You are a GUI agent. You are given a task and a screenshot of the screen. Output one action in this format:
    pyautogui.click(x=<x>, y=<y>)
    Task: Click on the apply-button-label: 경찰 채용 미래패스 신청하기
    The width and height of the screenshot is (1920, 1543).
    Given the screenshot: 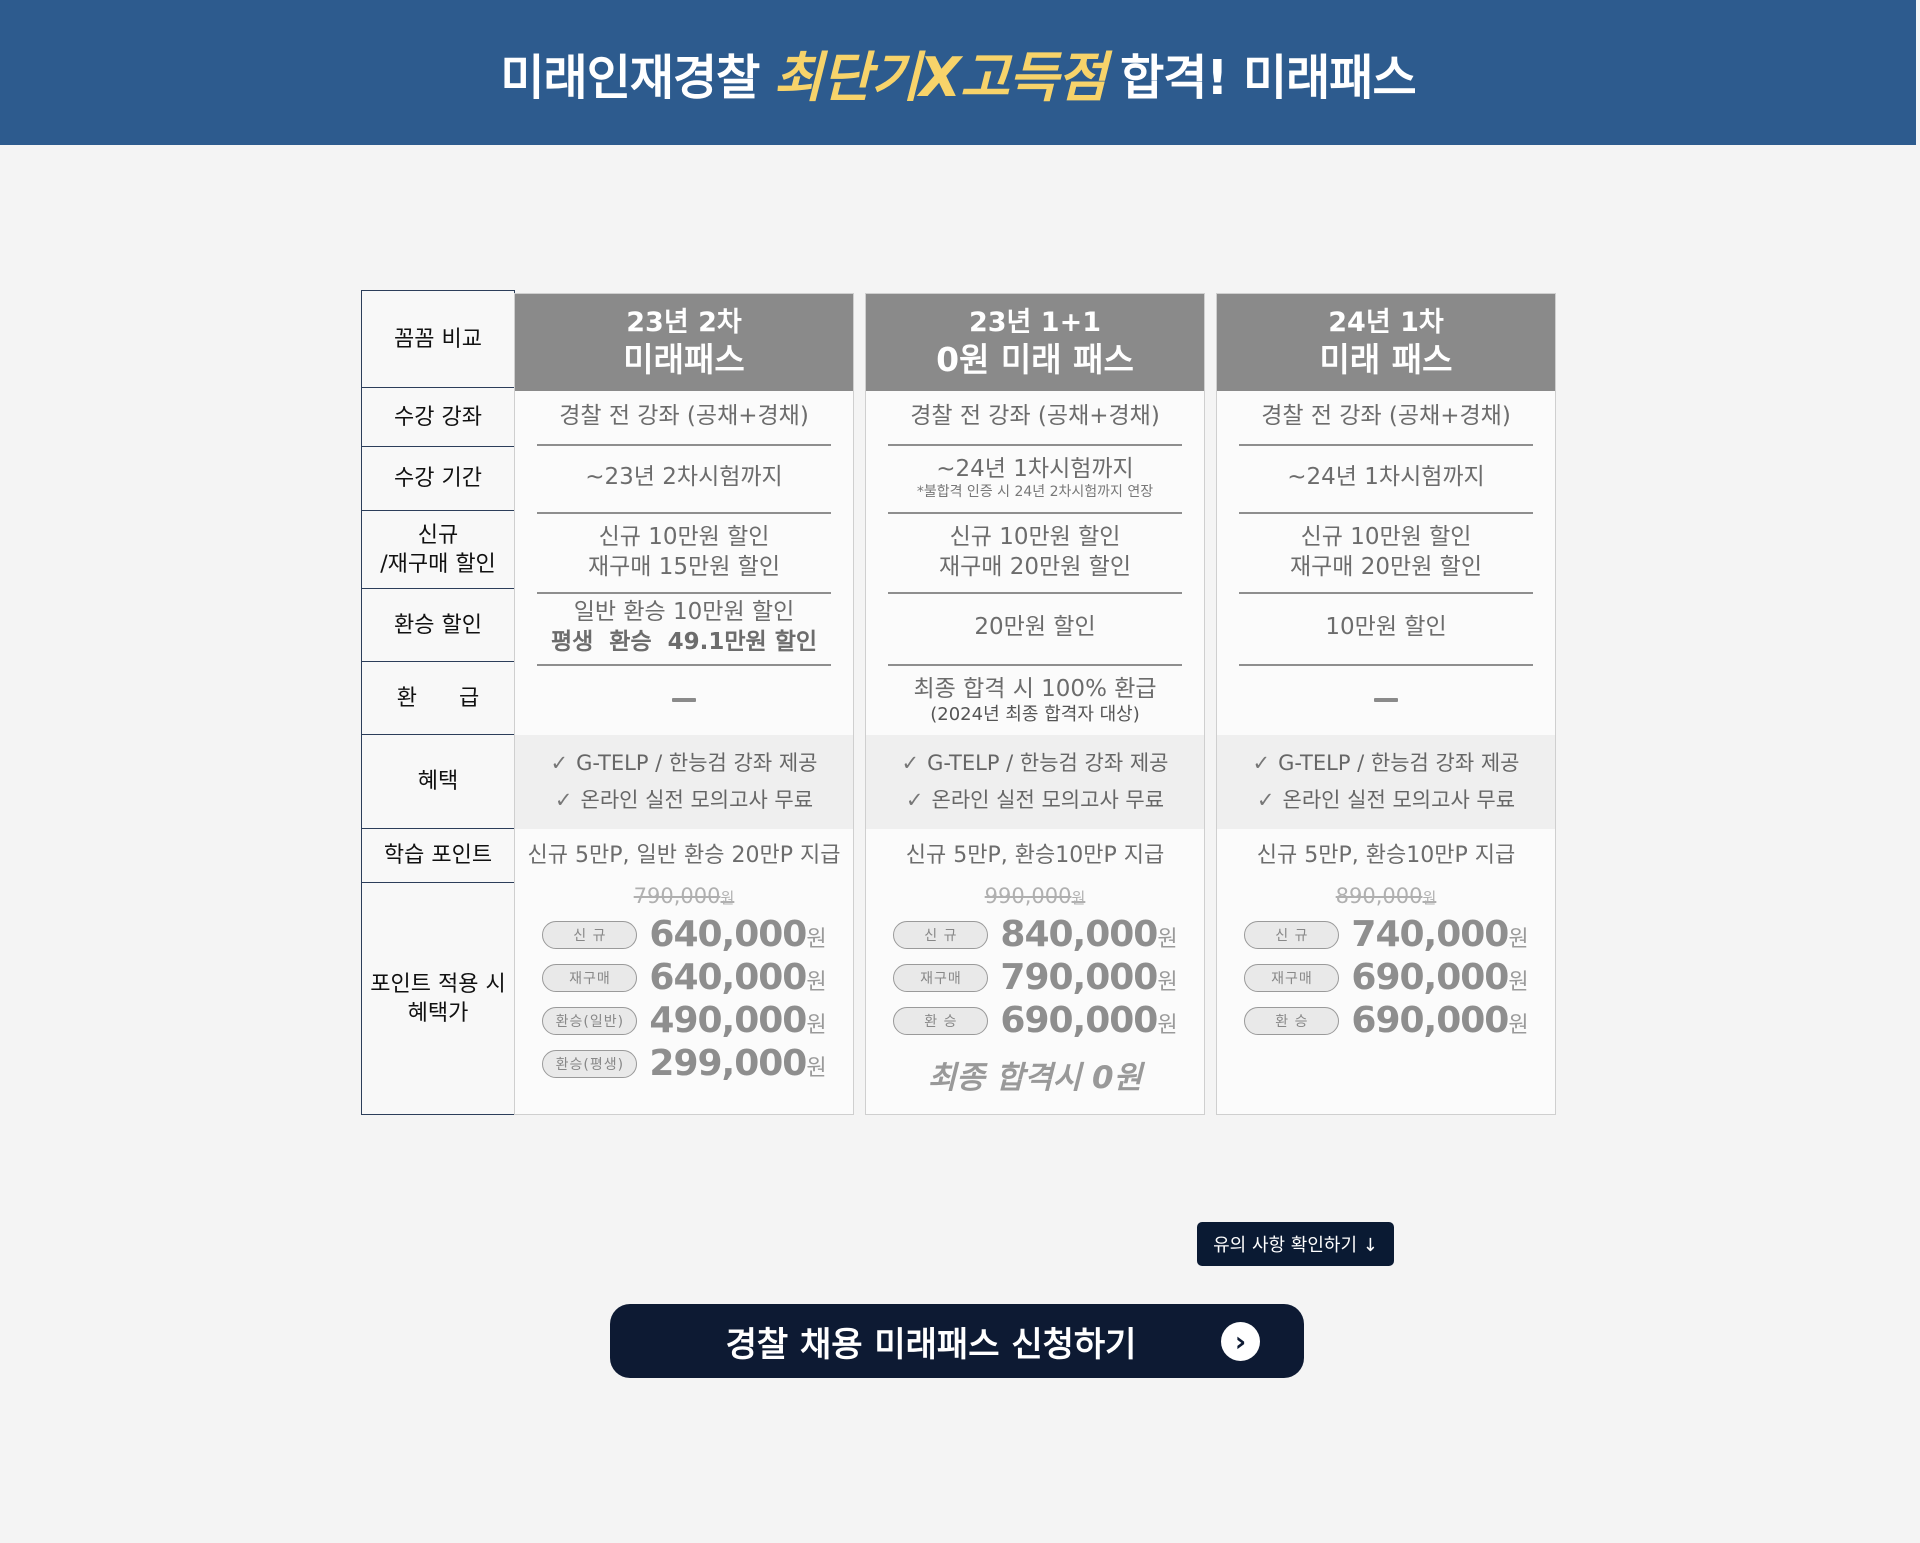 What is the action you would take?
    pyautogui.click(x=931, y=1344)
    